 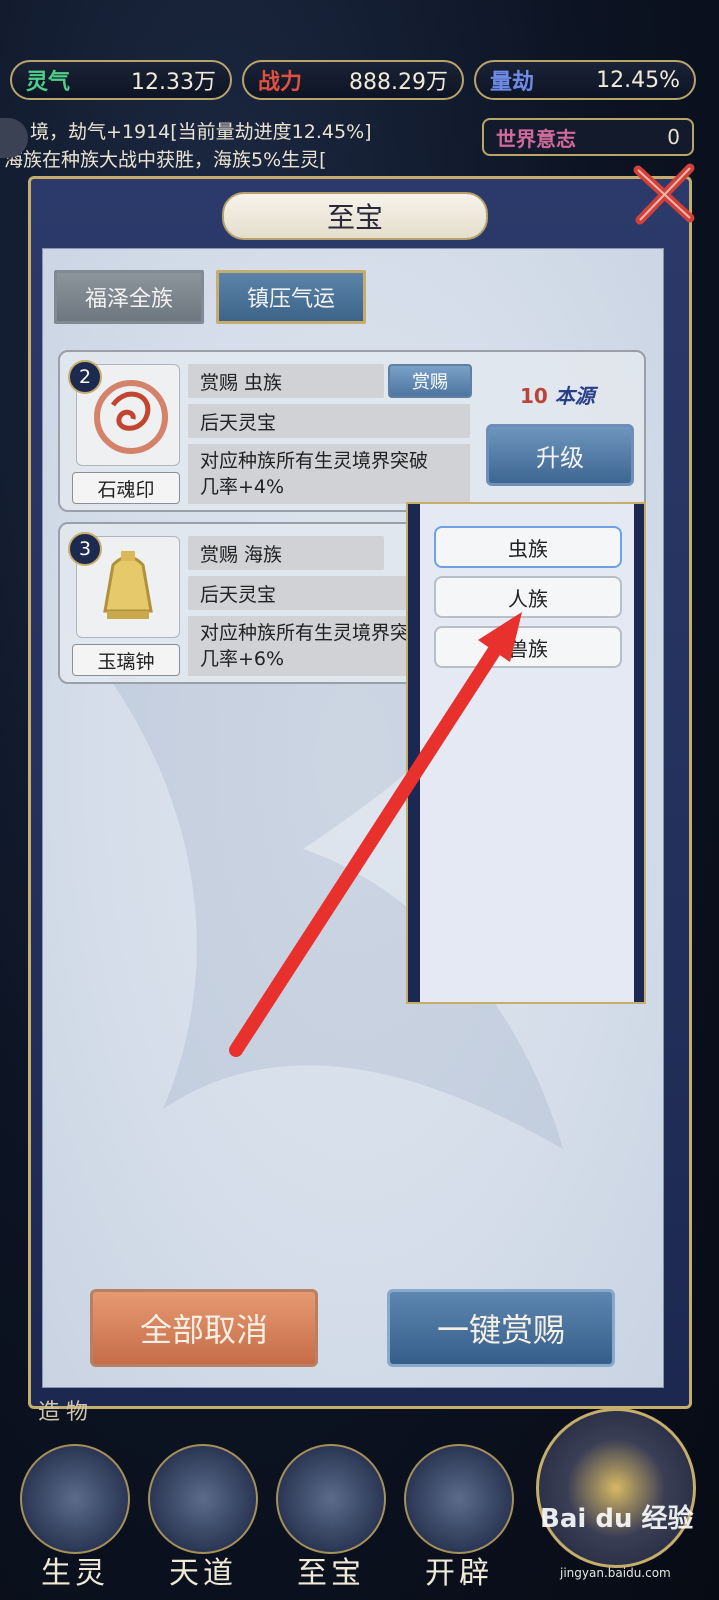 What do you see at coordinates (617, 1519) in the screenshot?
I see `watermark-logo: Bai du 经验` at bounding box center [617, 1519].